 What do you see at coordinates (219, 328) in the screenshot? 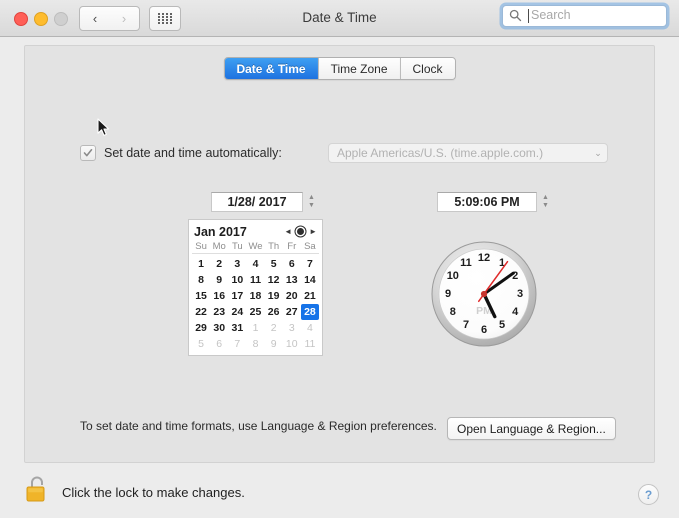
I see `calendar-day-cell: 30` at bounding box center [219, 328].